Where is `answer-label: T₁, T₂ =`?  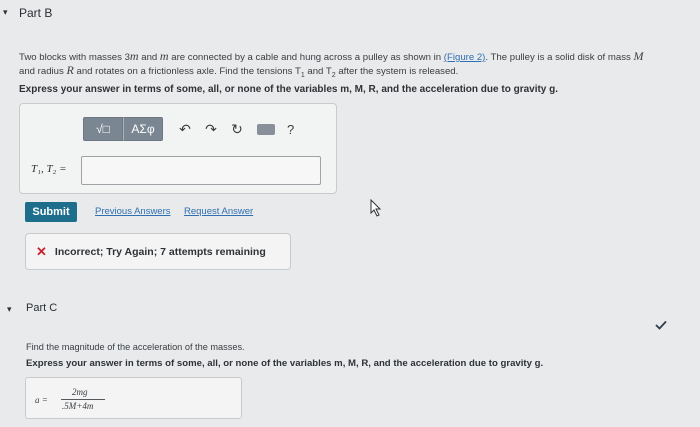
answer-label: T₁, T₂ = is located at coordinates (49, 169).